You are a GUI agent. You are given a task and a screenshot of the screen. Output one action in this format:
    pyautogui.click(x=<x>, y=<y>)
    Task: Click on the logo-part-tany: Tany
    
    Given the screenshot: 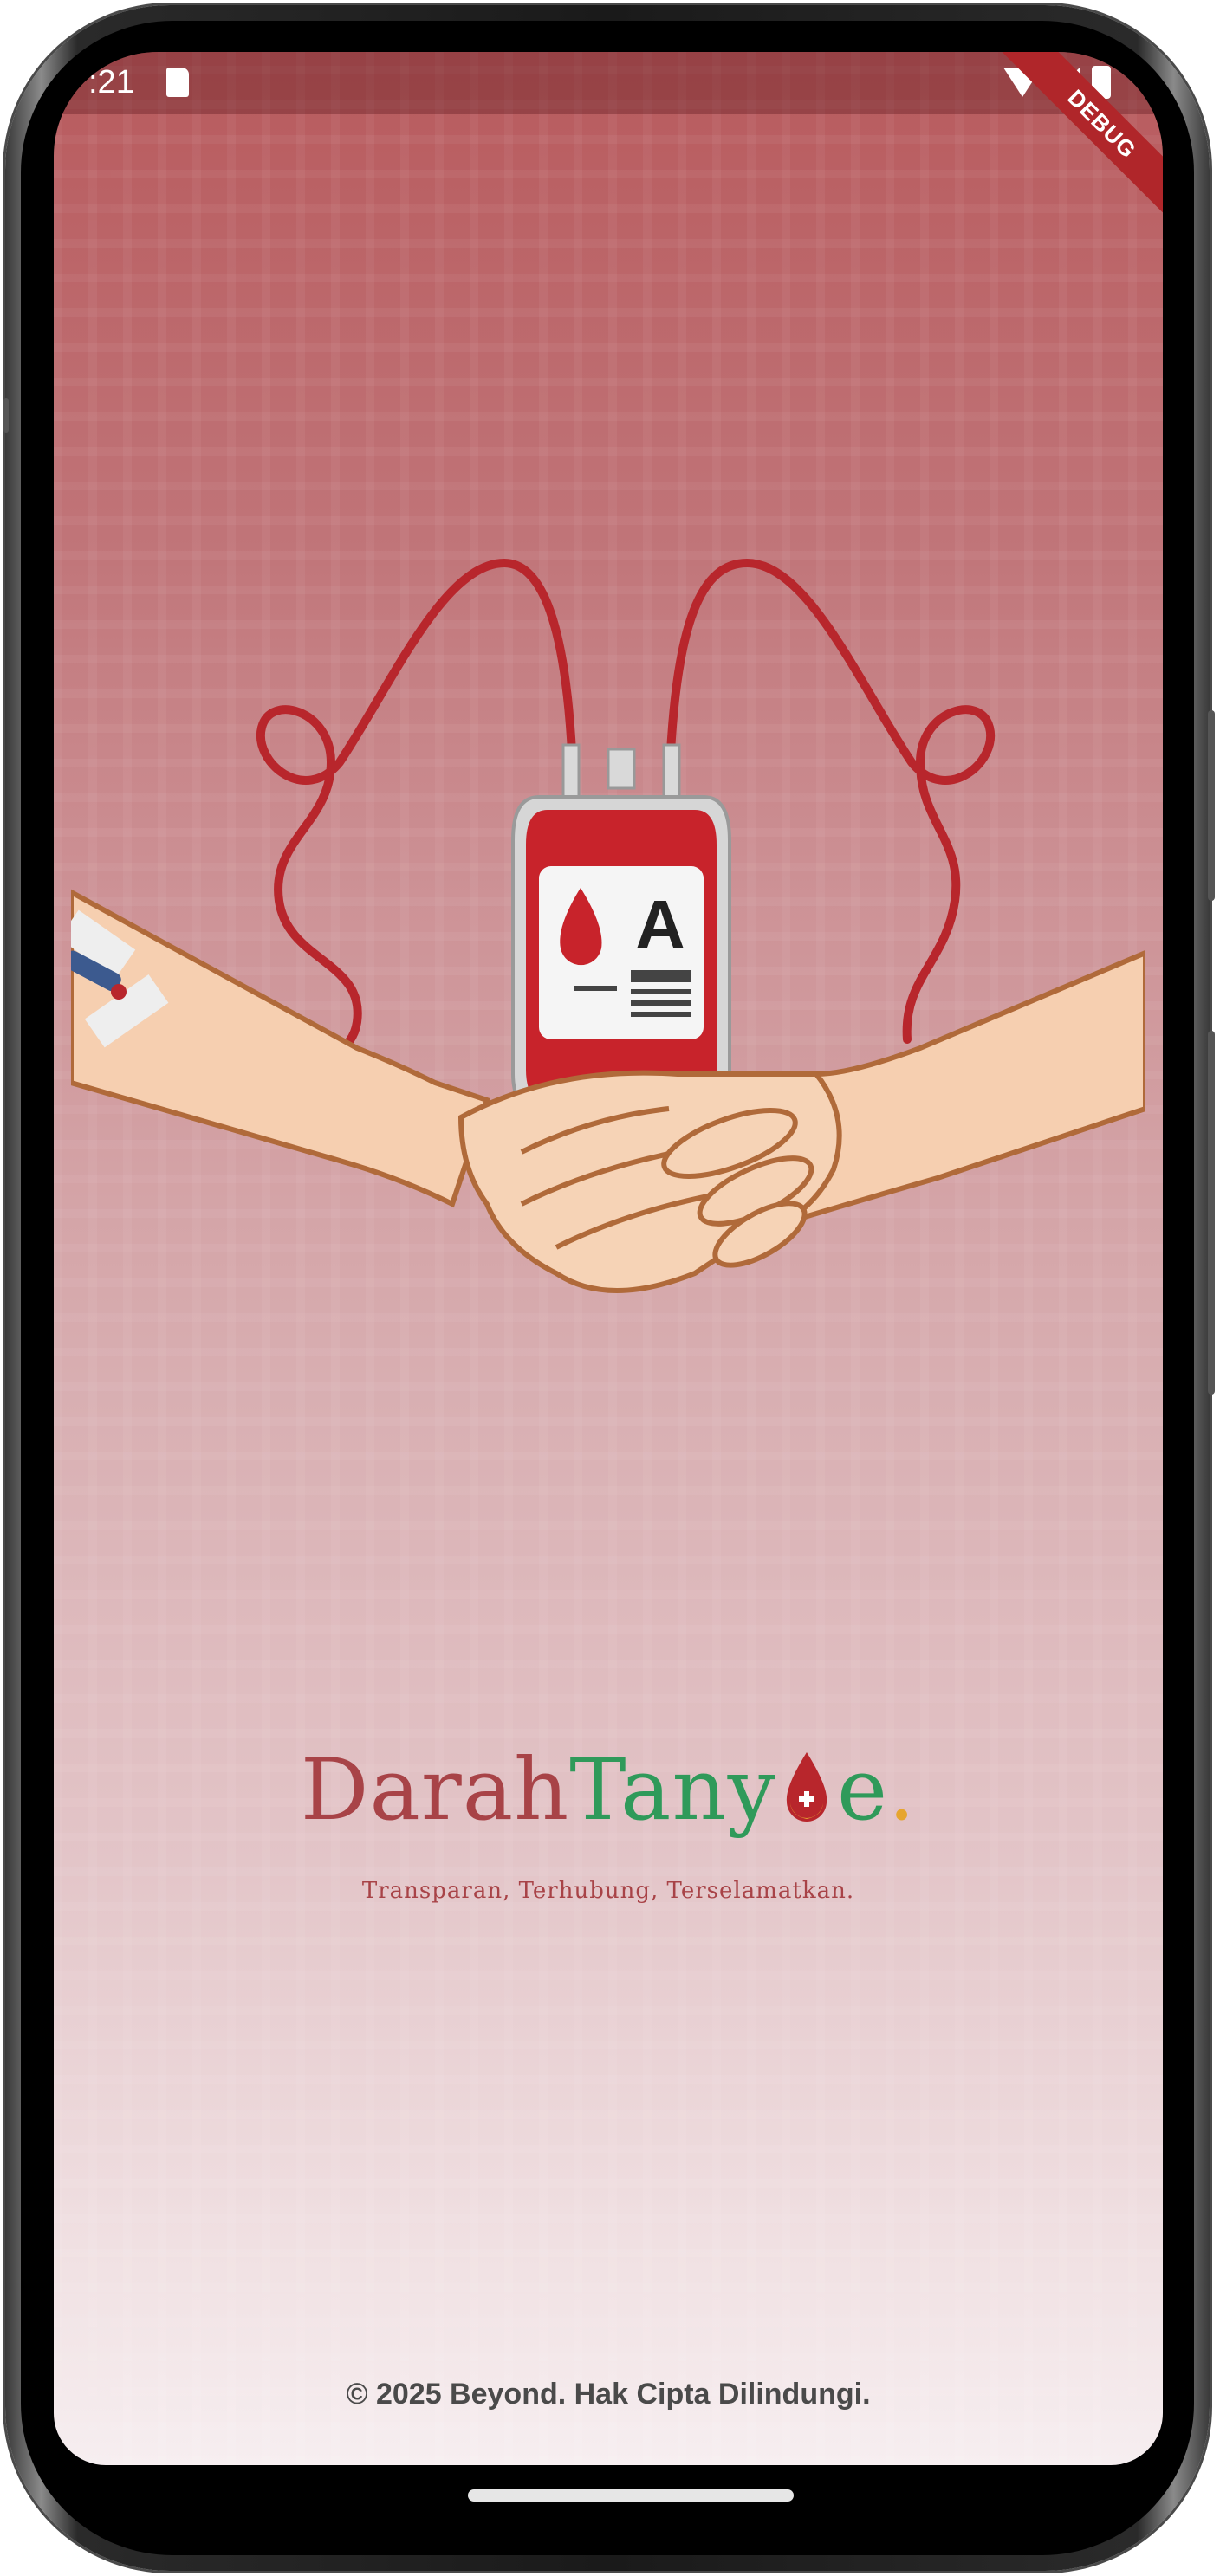 What is the action you would take?
    pyautogui.click(x=672, y=1790)
    